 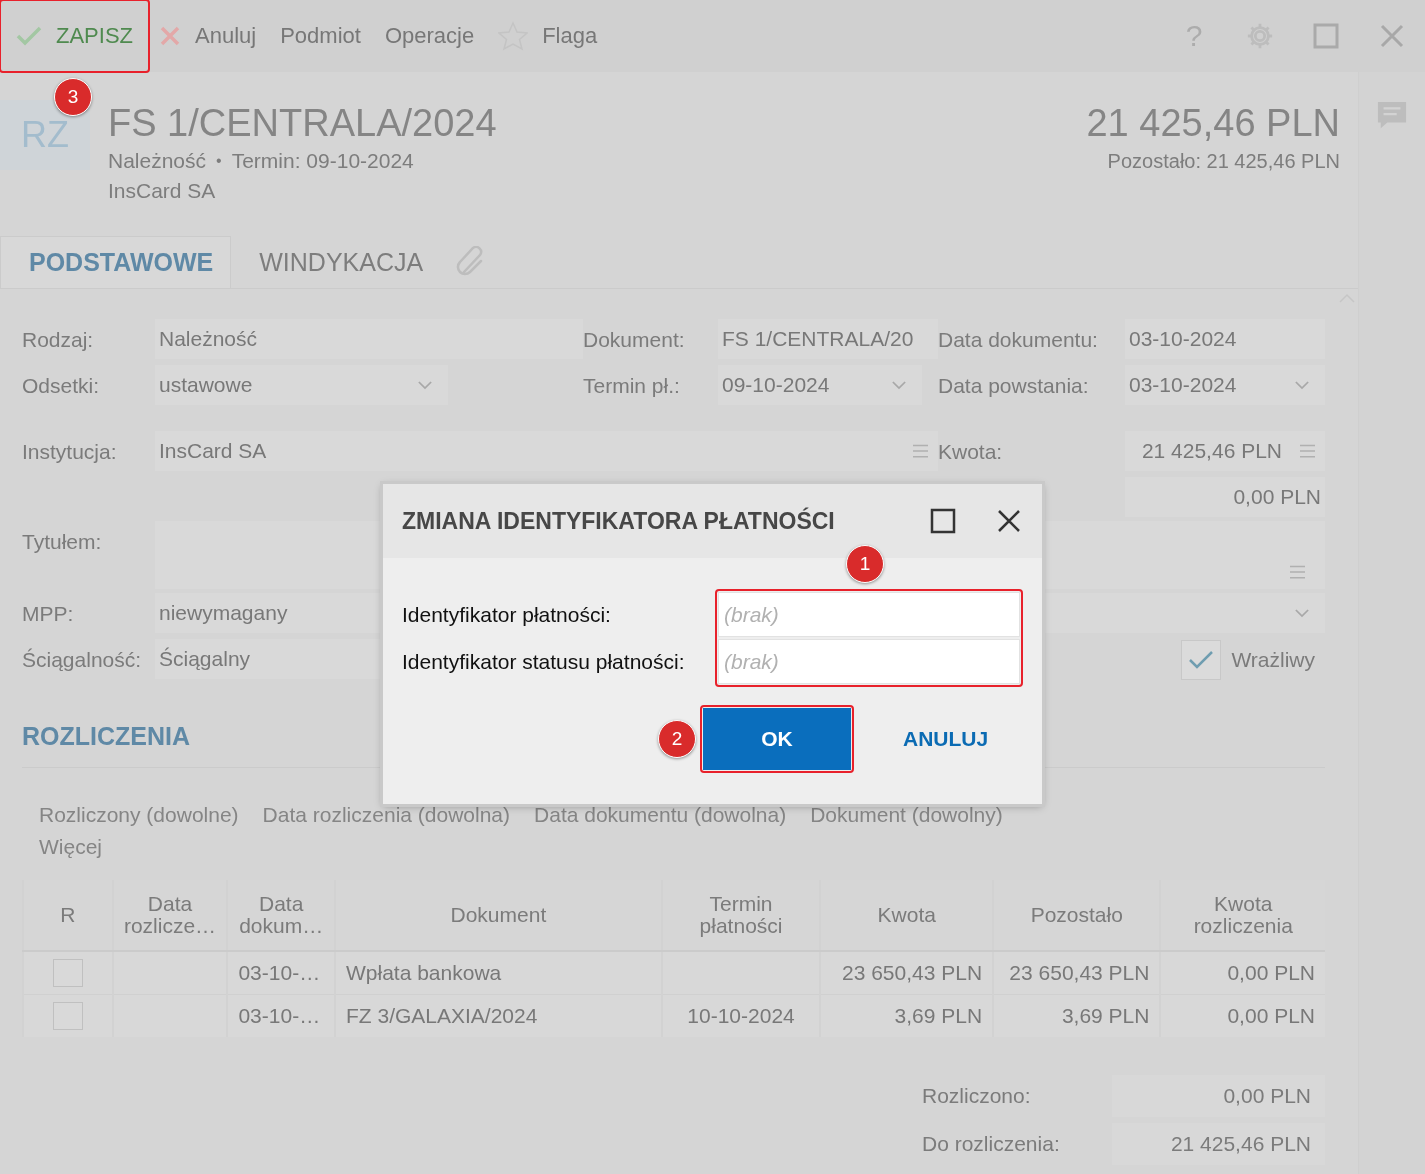 What do you see at coordinates (322, 161) in the screenshot?
I see `due-date: Termin: 09-10-2024` at bounding box center [322, 161].